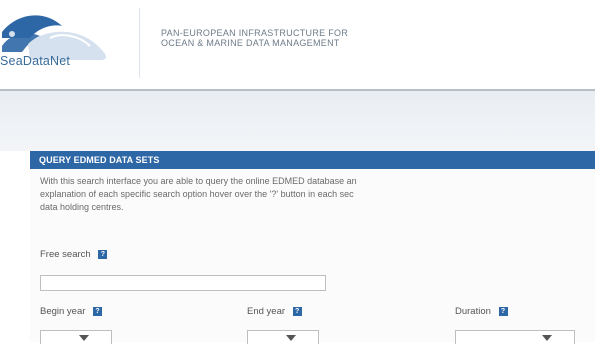  What do you see at coordinates (65, 254) in the screenshot?
I see `free-search-label-text: Free search` at bounding box center [65, 254].